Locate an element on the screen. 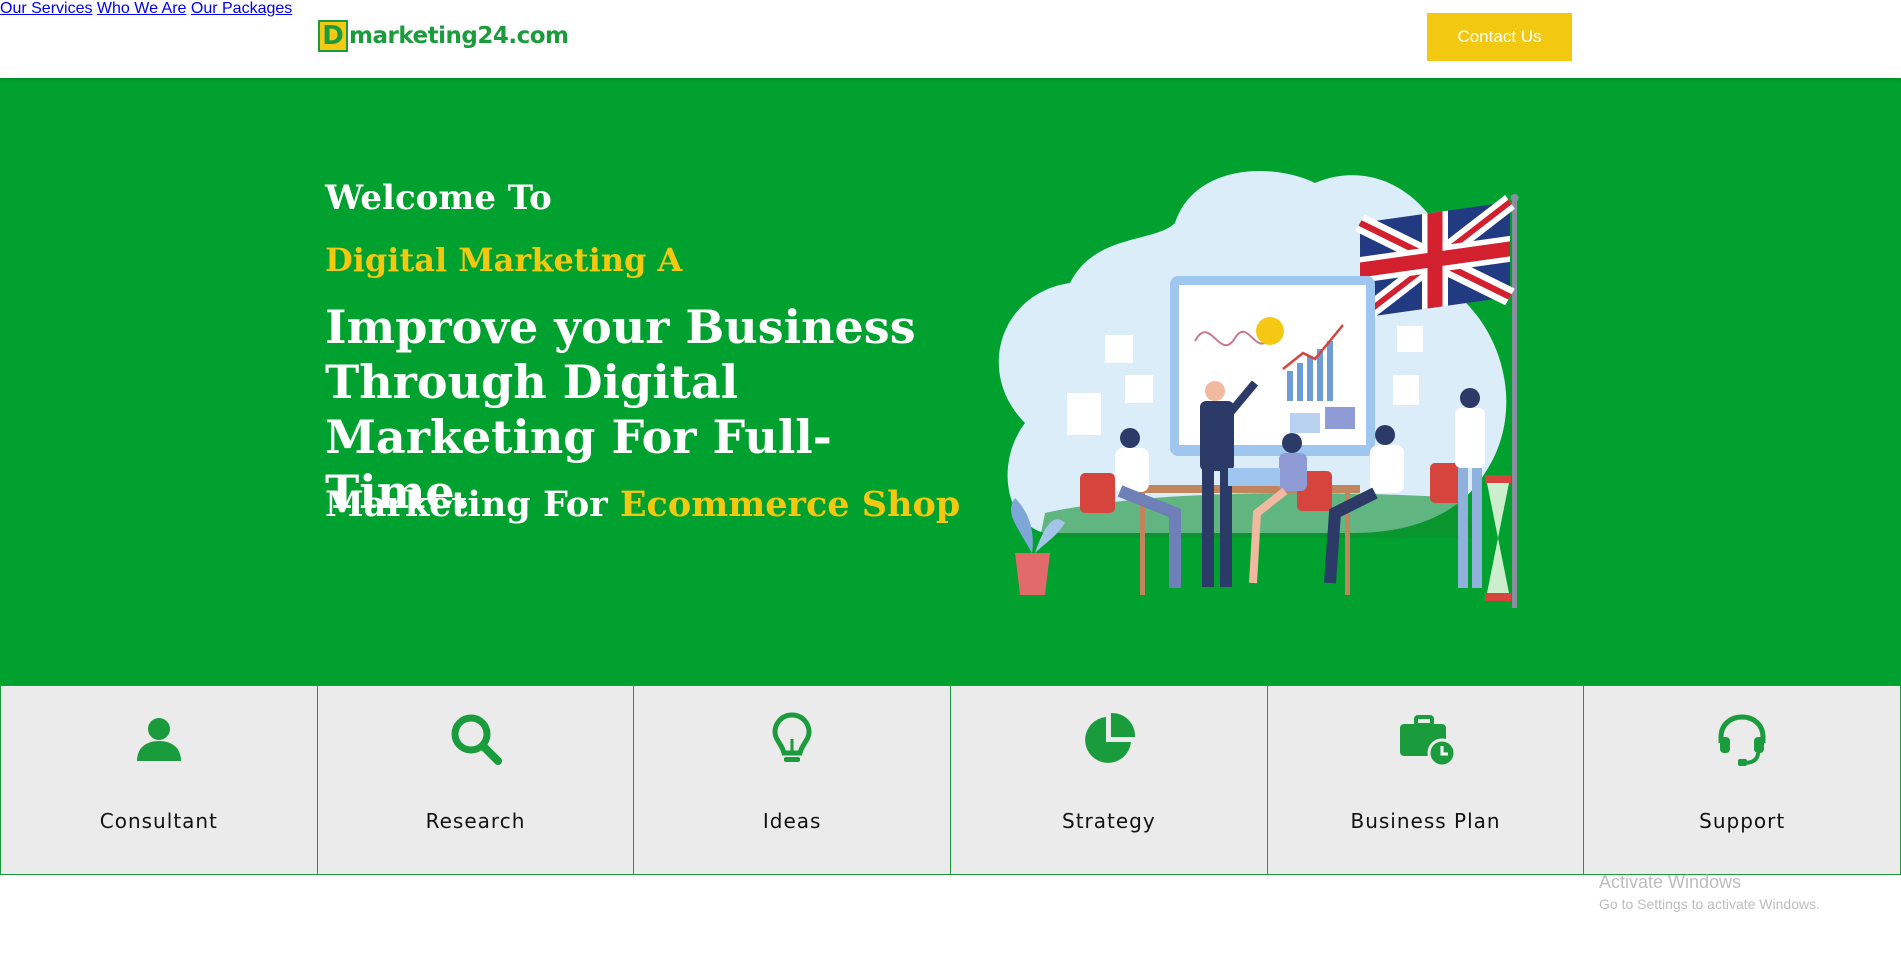 This screenshot has width=1901, height=953. pie-chart-icon is located at coordinates (1109, 737).